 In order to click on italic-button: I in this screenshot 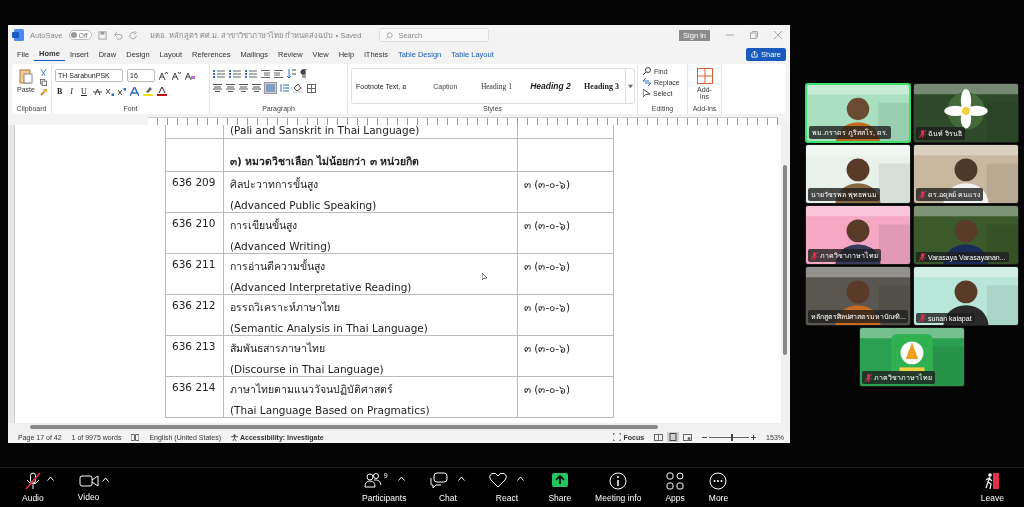, I will do `click(71, 91)`.